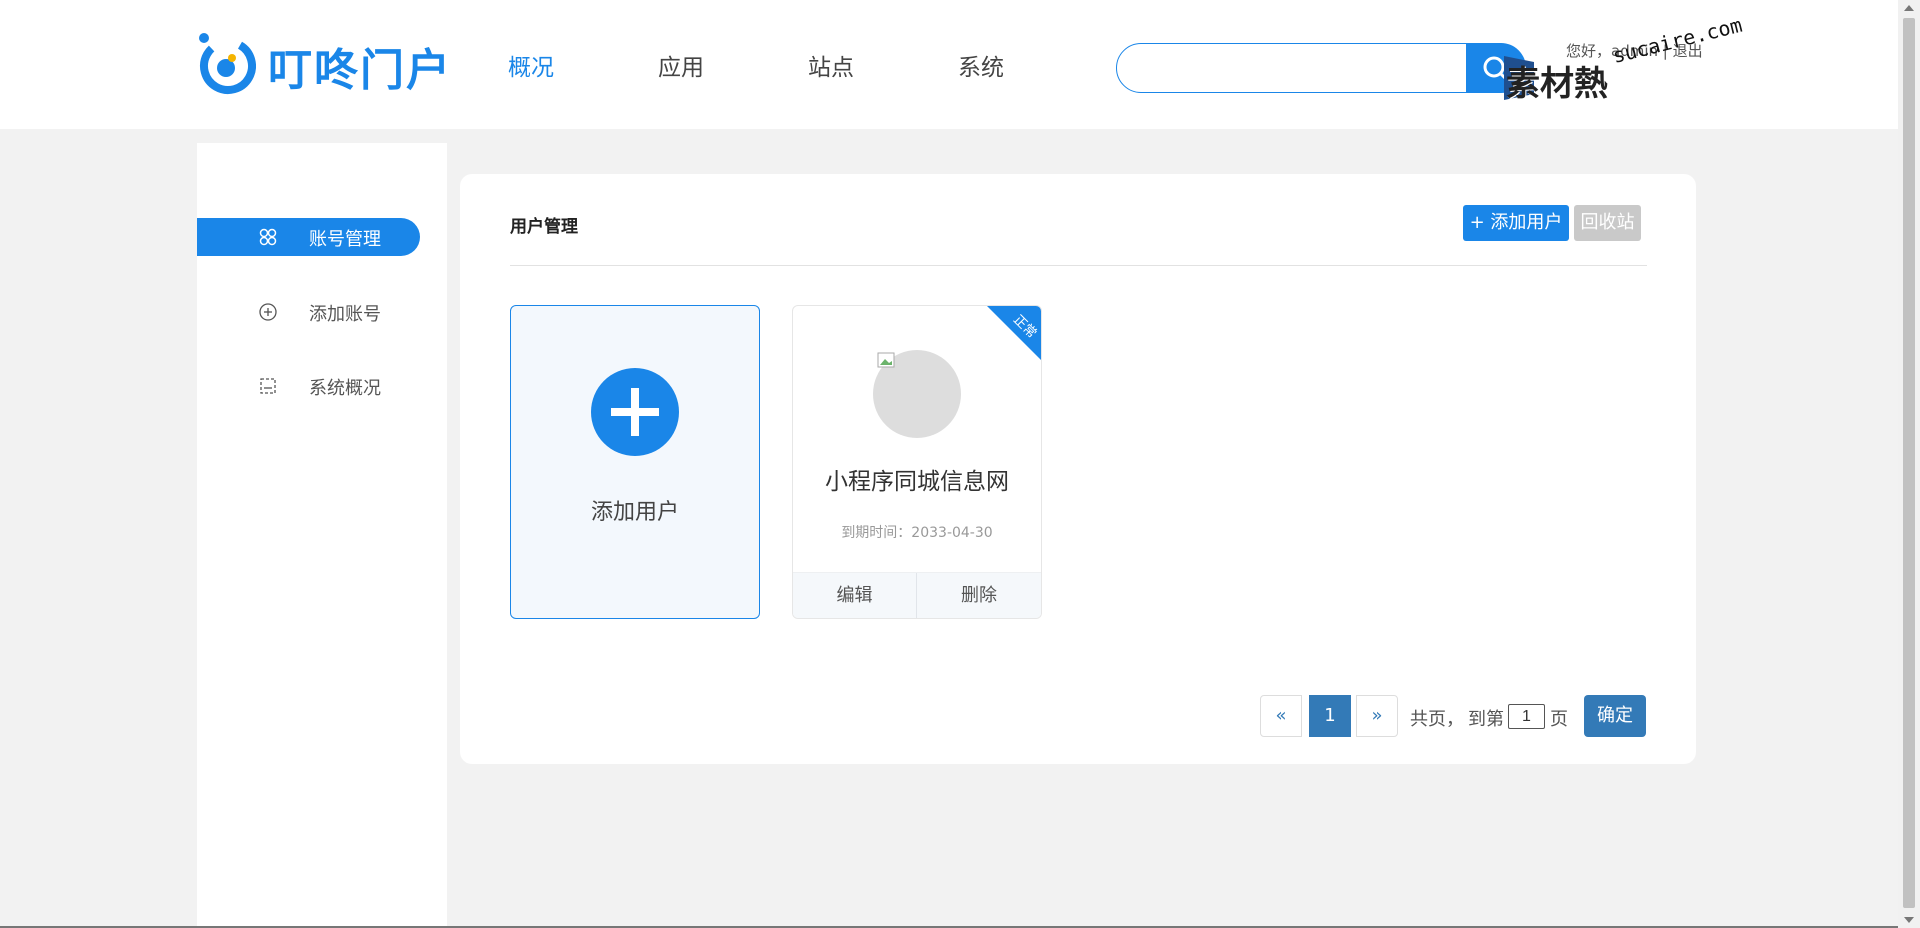 Image resolution: width=1920 pixels, height=928 pixels. What do you see at coordinates (345, 239) in the screenshot?
I see `sidebar-item-label: 账号管理` at bounding box center [345, 239].